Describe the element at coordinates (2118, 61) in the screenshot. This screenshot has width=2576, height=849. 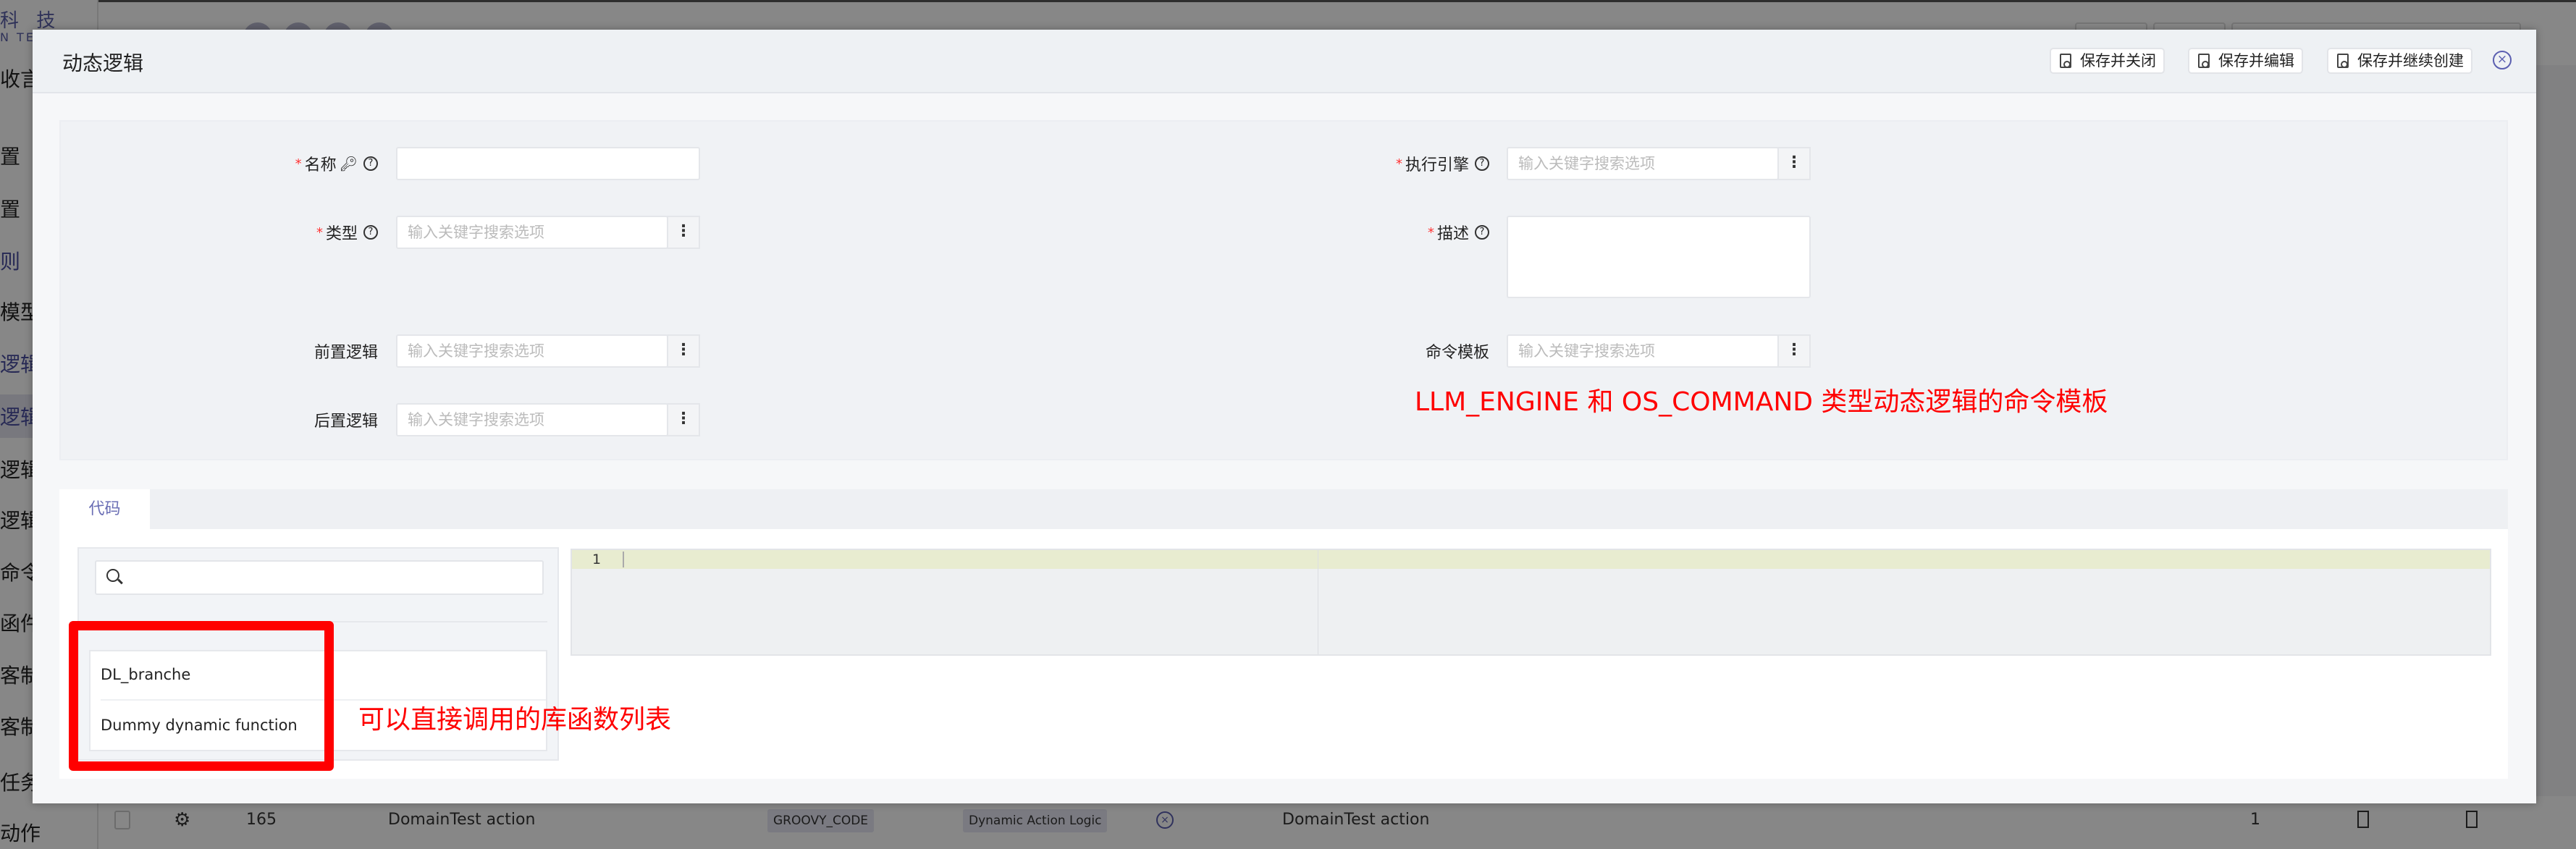
I see `save-close-label: 保存并关闭` at that location.